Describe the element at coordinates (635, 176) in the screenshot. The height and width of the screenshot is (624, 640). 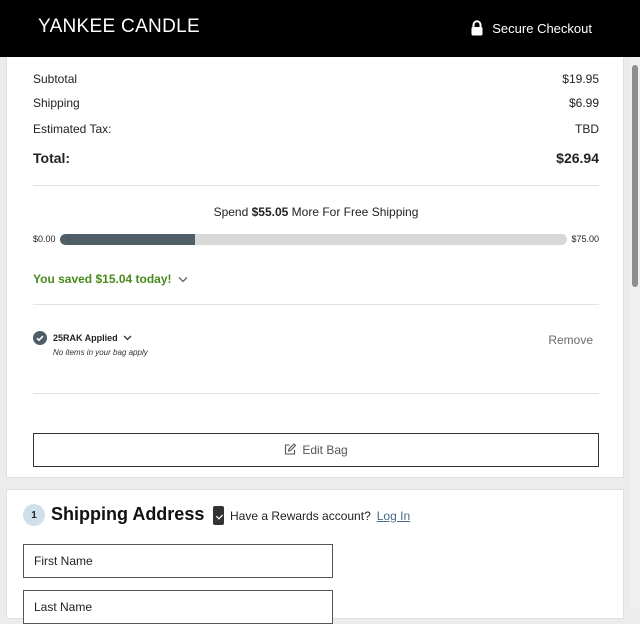
I see `scrollbar-thumb` at that location.